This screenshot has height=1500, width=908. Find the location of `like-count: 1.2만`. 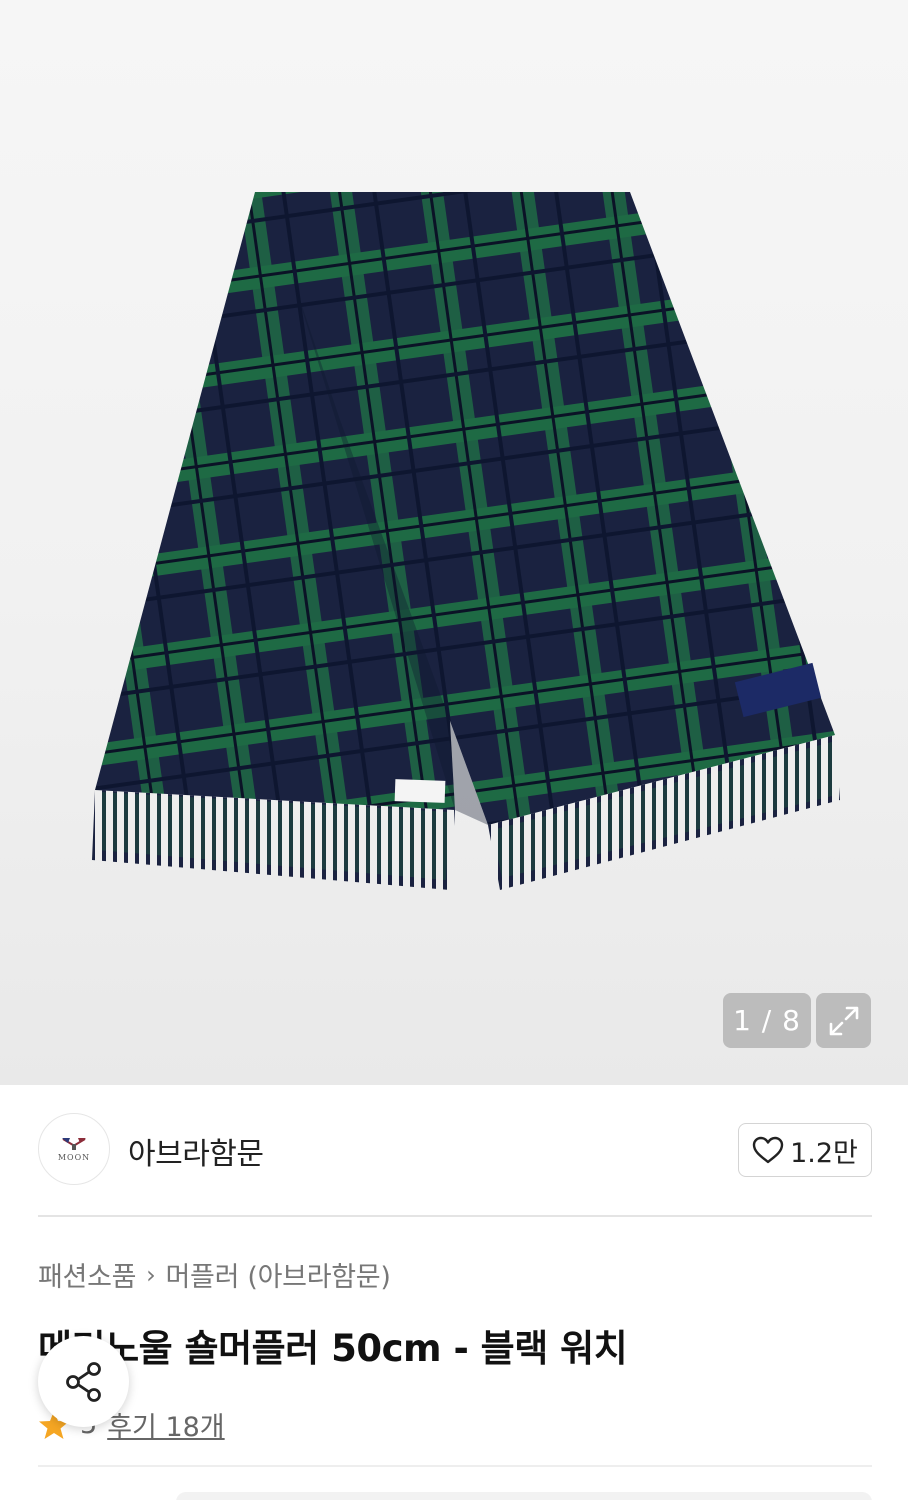

like-count: 1.2만 is located at coordinates (824, 1153).